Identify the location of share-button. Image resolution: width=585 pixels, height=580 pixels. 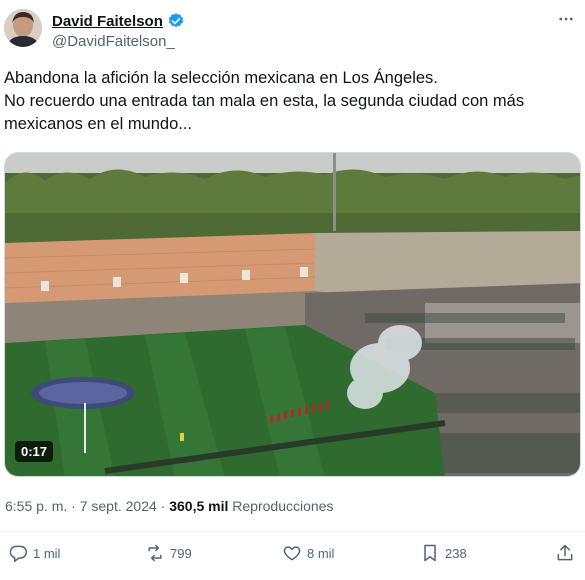
(565, 553).